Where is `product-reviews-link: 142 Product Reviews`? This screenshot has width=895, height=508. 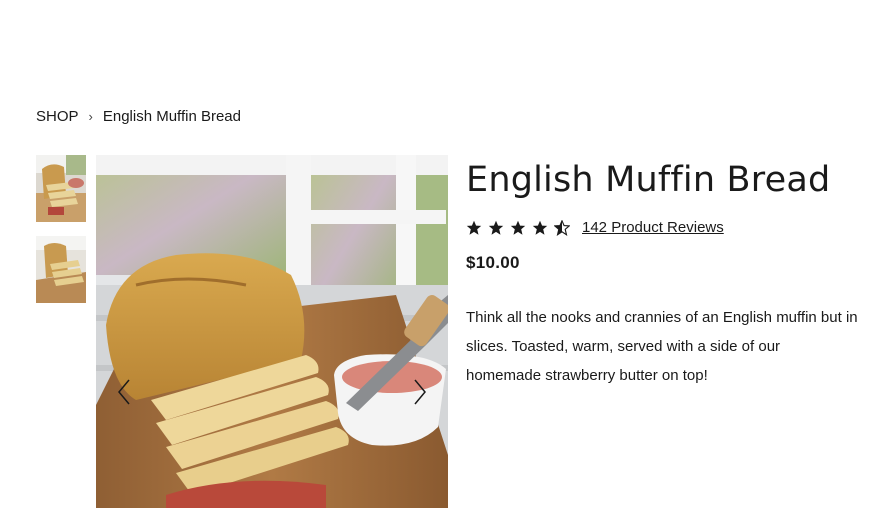
product-reviews-link: 142 Product Reviews is located at coordinates (653, 227).